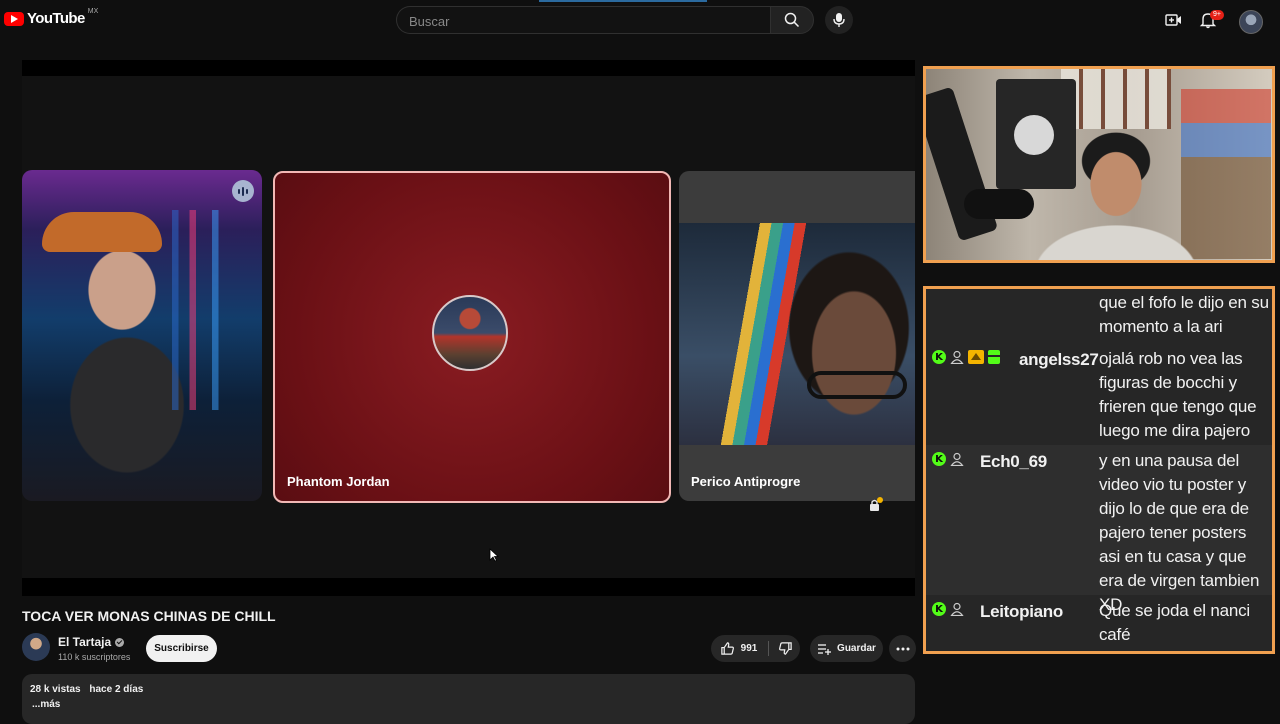 Image resolution: width=1280 pixels, height=724 pixels. I want to click on top-bar: YouTube MX 9+, so click(640, 21).